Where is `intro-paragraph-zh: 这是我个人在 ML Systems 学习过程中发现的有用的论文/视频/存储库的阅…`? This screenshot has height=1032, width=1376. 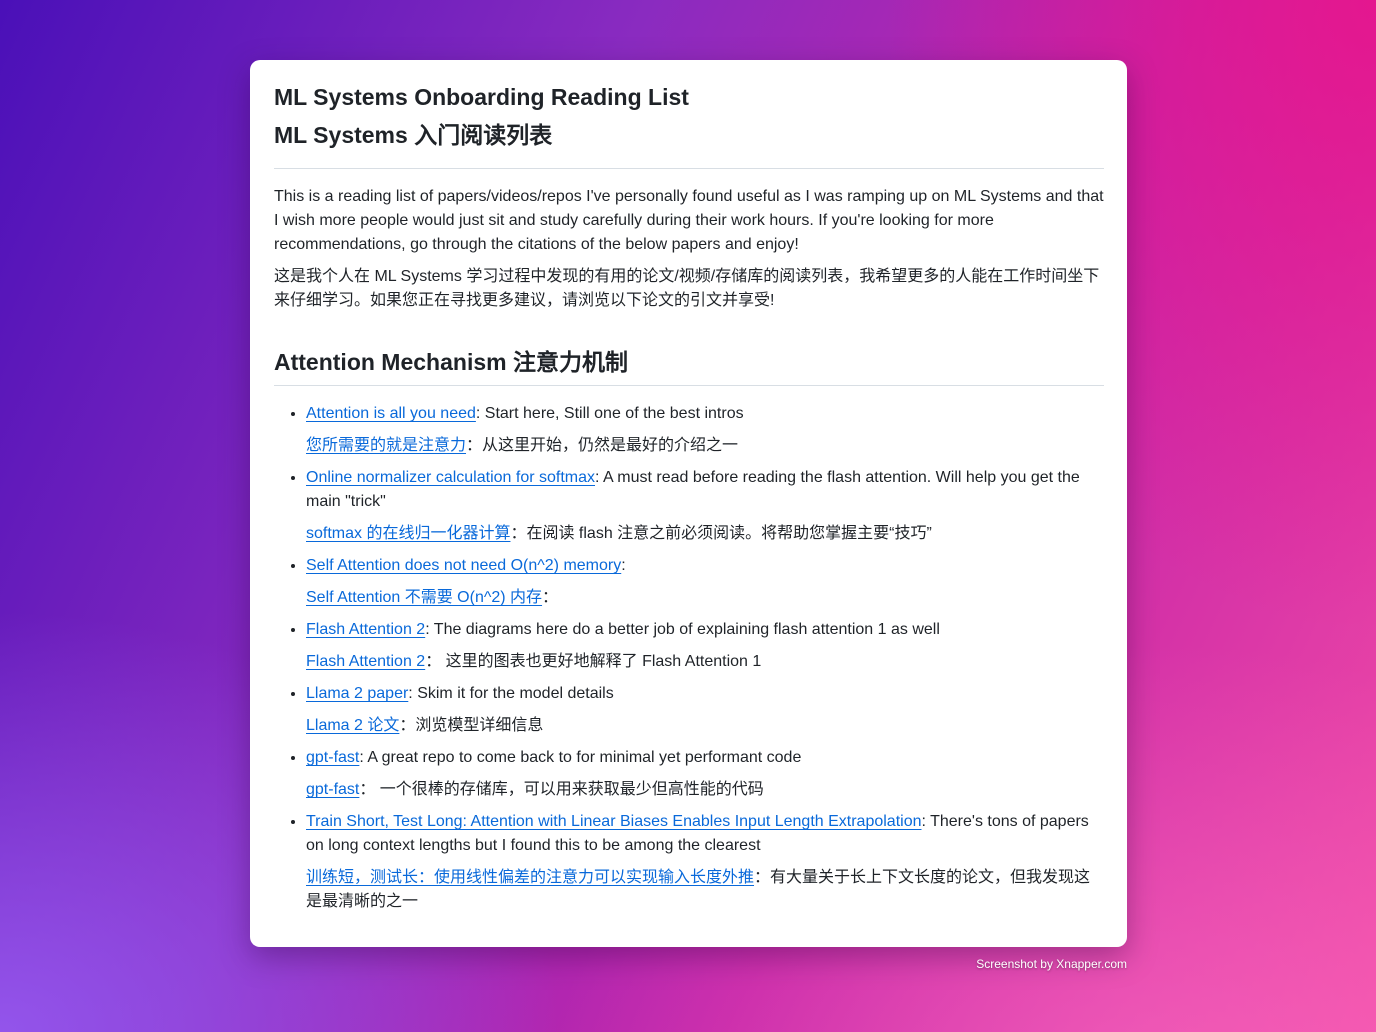 intro-paragraph-zh: 这是我个人在 ML Systems 学习过程中发现的有用的论文/视频/存储库的阅… is located at coordinates (687, 288).